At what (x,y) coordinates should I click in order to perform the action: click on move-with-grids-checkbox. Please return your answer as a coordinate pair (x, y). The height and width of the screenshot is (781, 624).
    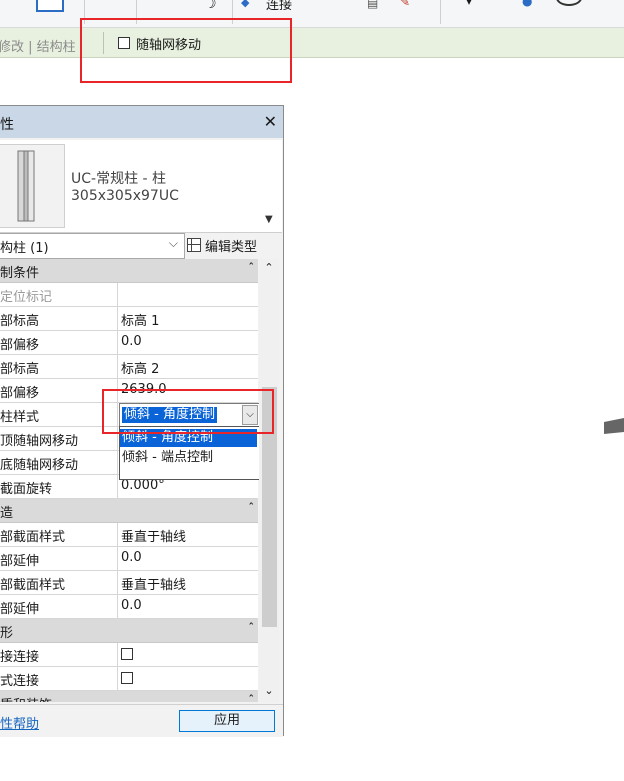
    Looking at the image, I should click on (124, 43).